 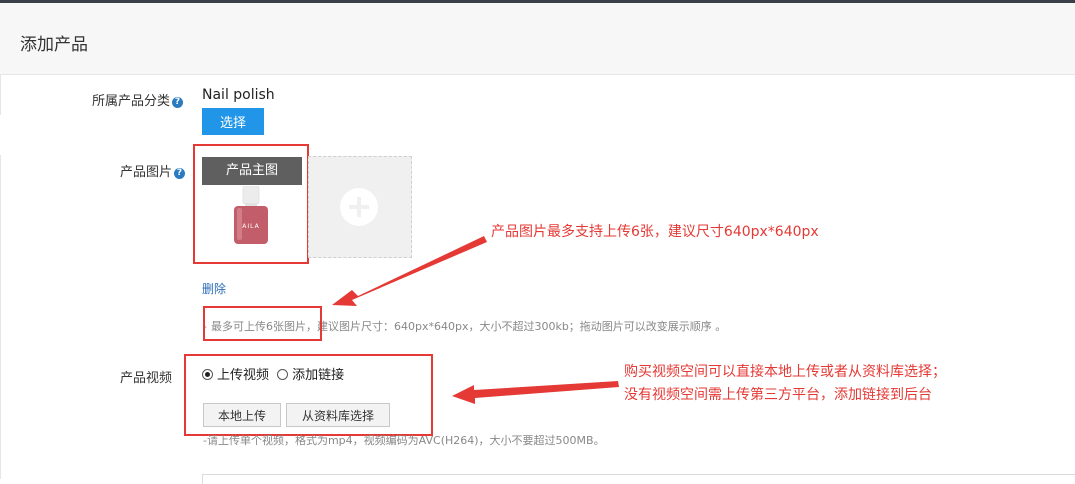 What do you see at coordinates (535, 392) in the screenshot?
I see `arrow-video` at bounding box center [535, 392].